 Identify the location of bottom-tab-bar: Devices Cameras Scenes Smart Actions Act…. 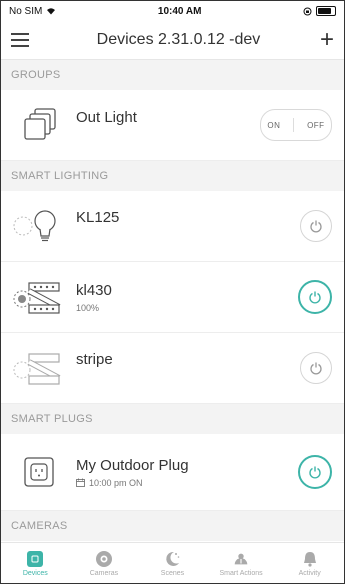
(172, 562).